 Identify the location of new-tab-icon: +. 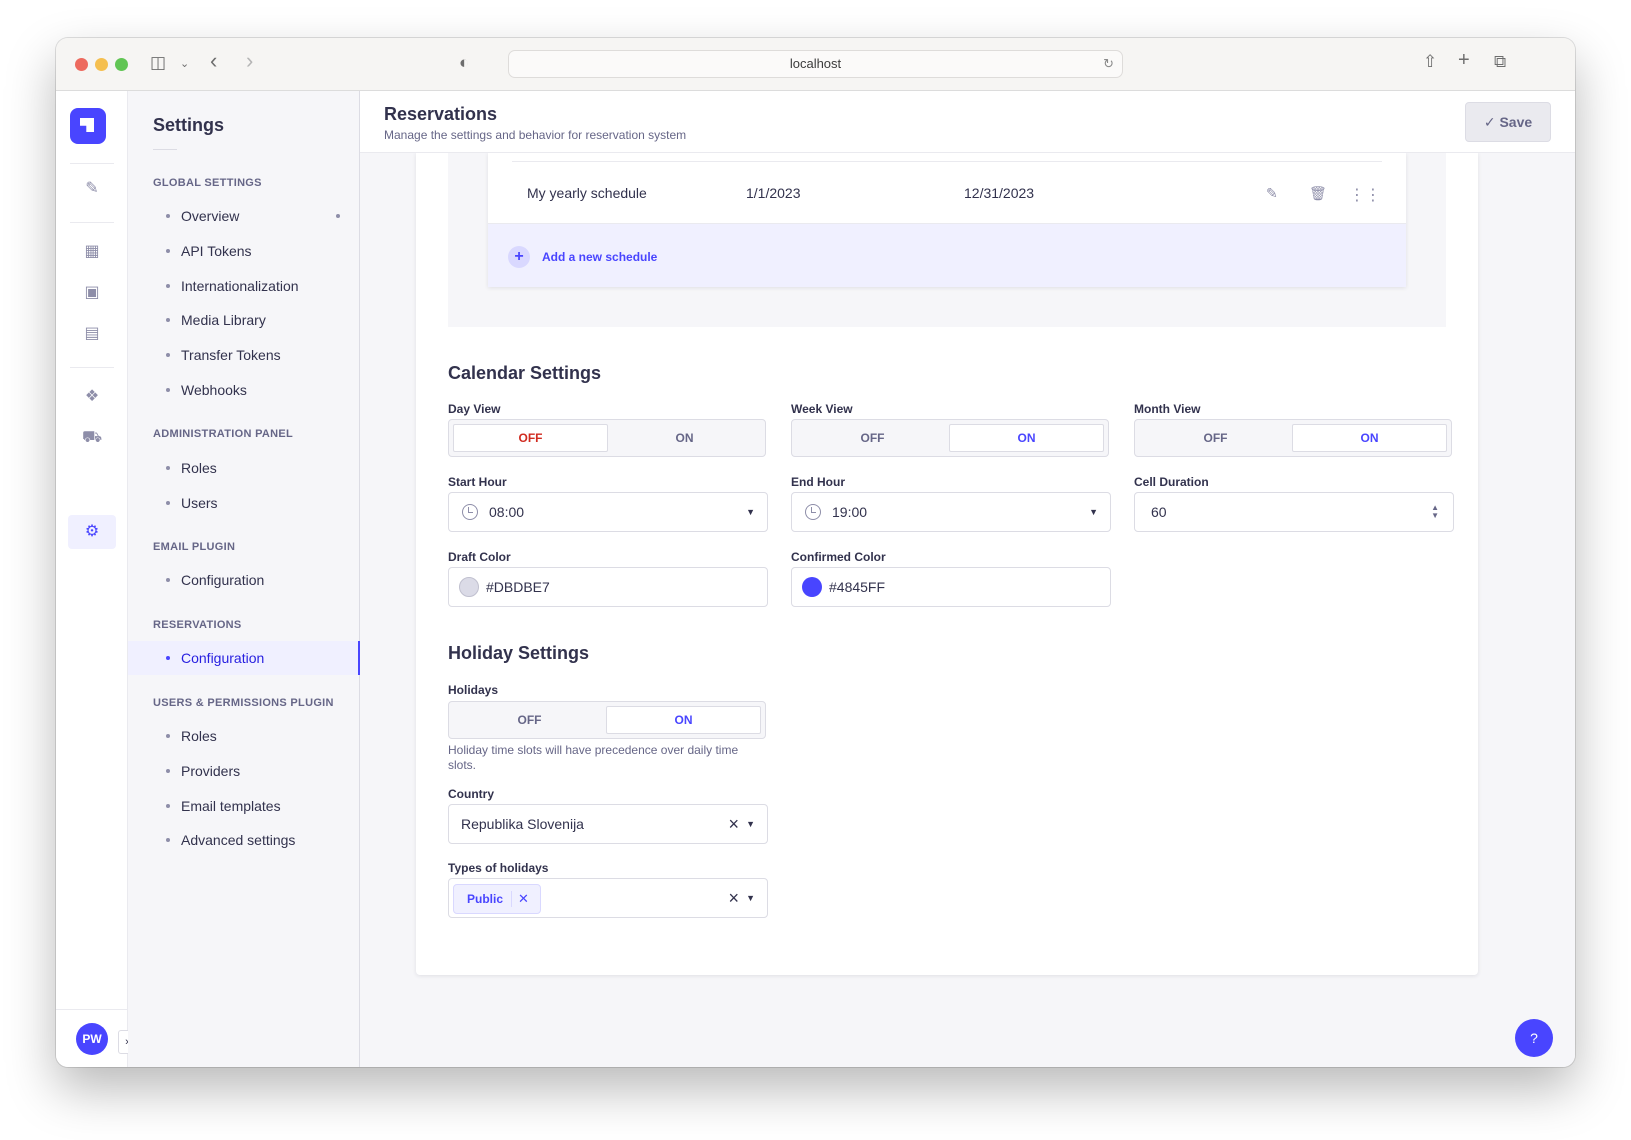
(1464, 60).